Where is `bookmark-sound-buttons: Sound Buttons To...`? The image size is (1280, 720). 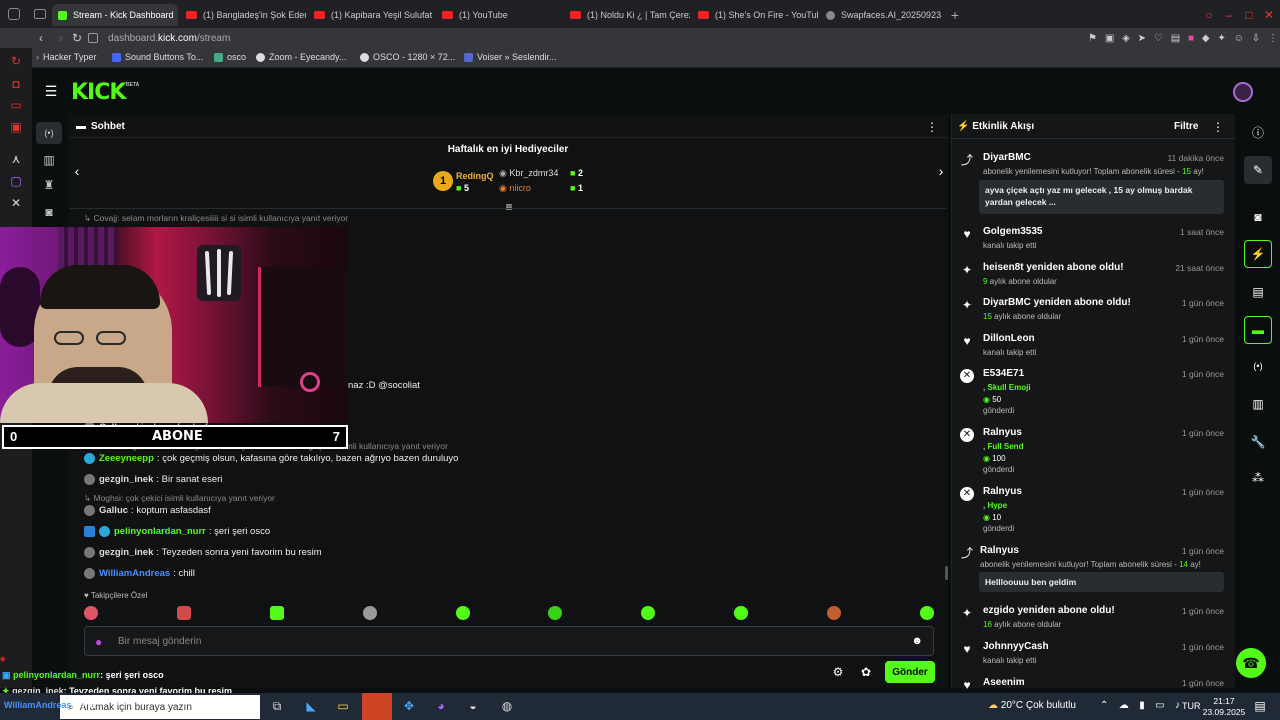 bookmark-sound-buttons: Sound Buttons To... is located at coordinates (157, 57).